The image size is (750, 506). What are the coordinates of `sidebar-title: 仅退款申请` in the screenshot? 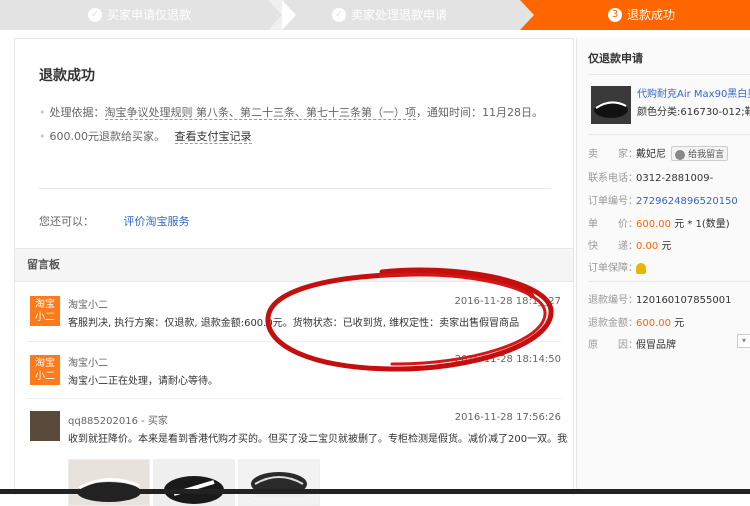 It's located at (615, 58).